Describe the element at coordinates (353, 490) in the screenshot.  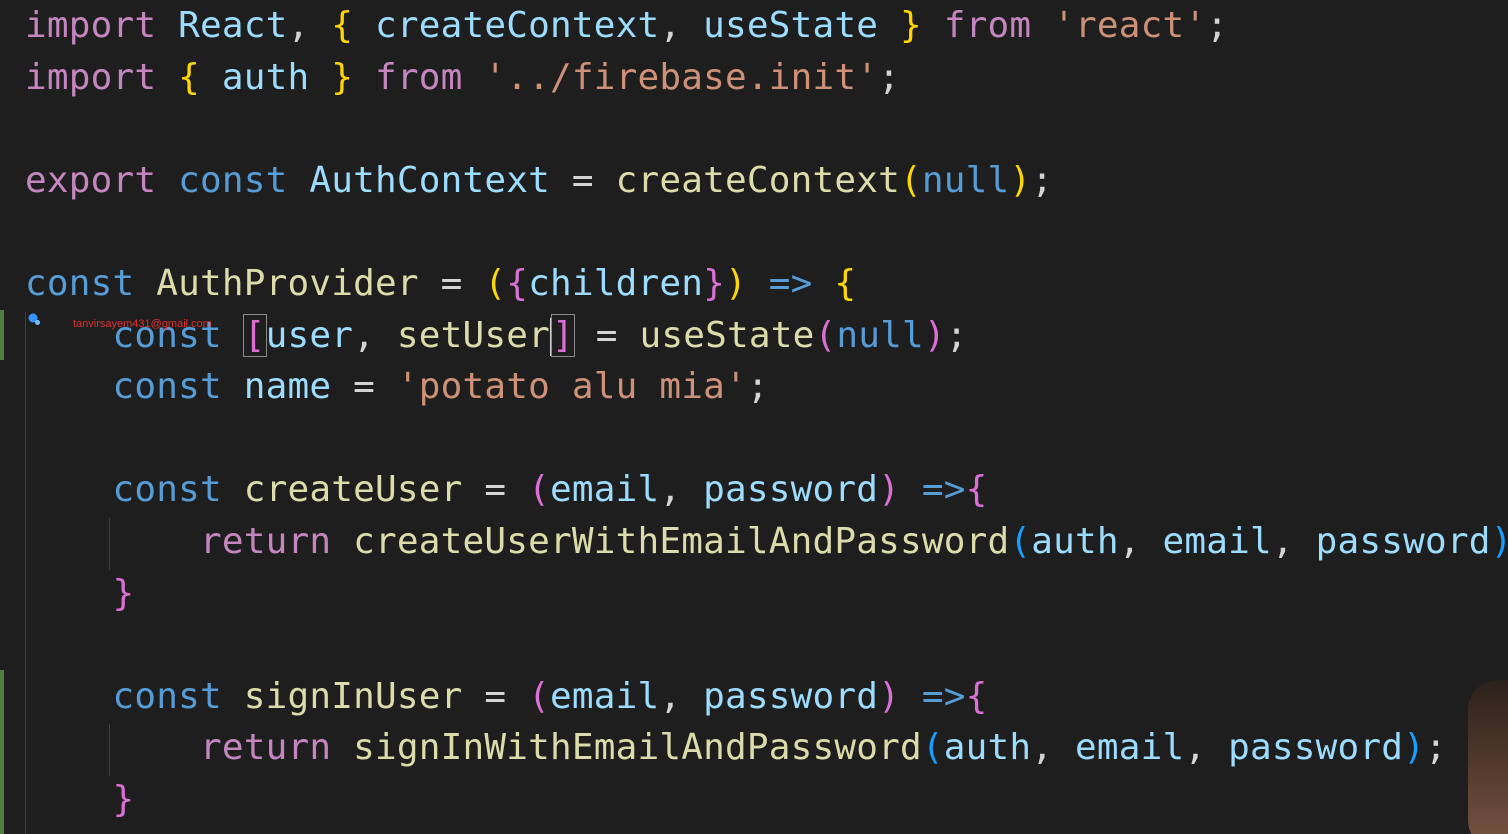
I see `code-token: createUser` at that location.